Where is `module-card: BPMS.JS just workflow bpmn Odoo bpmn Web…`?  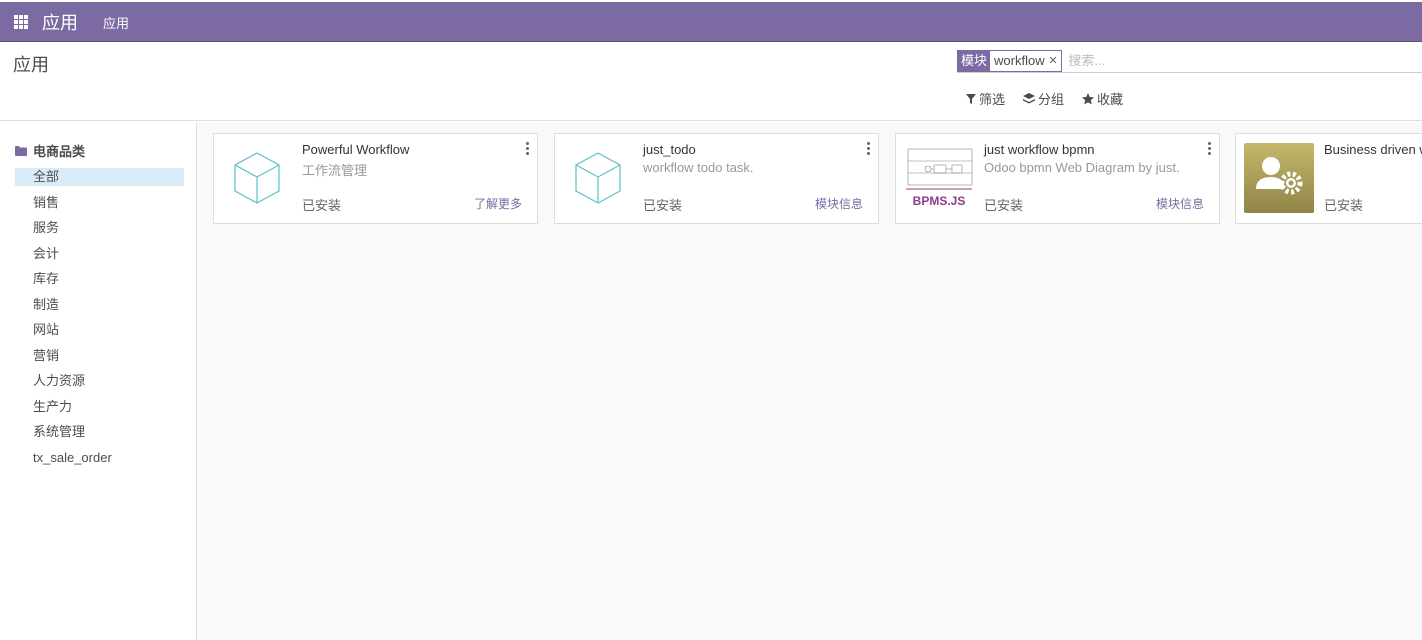 module-card: BPMS.JS just workflow bpmn Odoo bpmn Web… is located at coordinates (1057, 178).